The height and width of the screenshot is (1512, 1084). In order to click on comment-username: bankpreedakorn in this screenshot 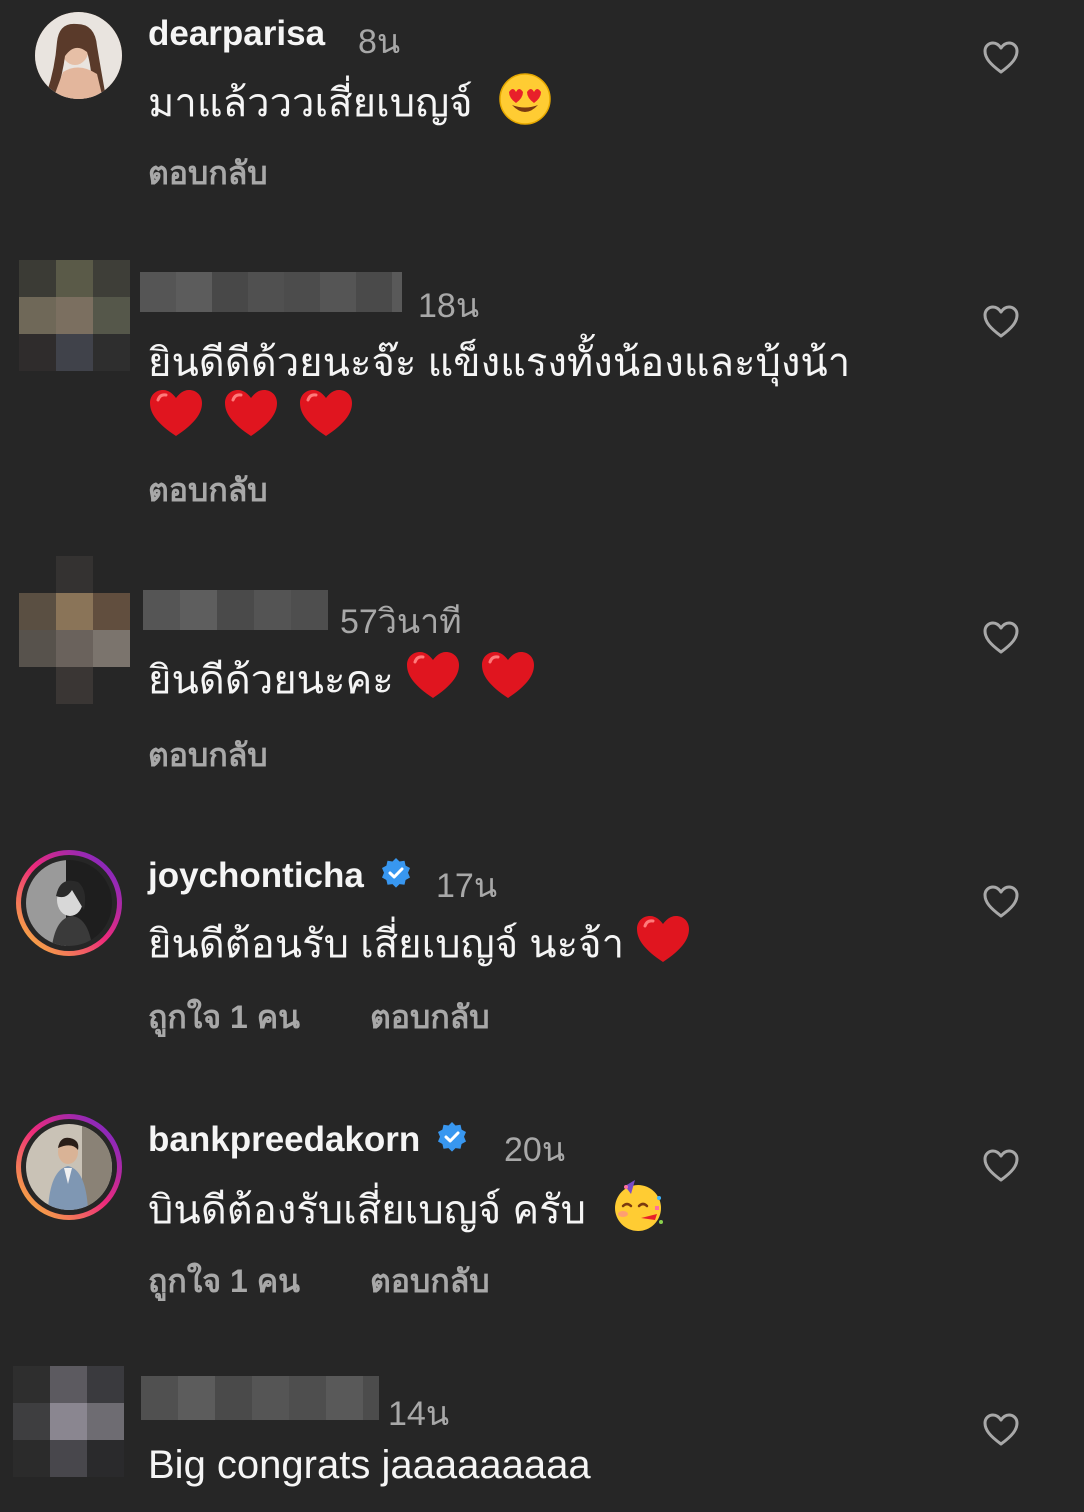, I will do `click(308, 1141)`.